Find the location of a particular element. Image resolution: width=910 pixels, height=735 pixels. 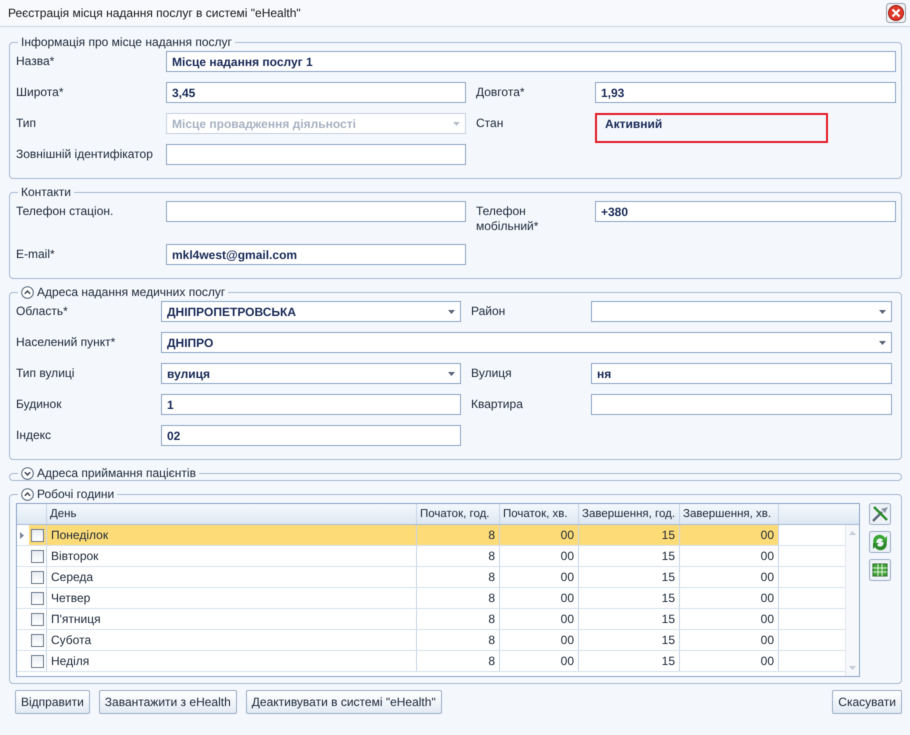

section-title: Адреса приймання пацієнтів is located at coordinates (116, 473).